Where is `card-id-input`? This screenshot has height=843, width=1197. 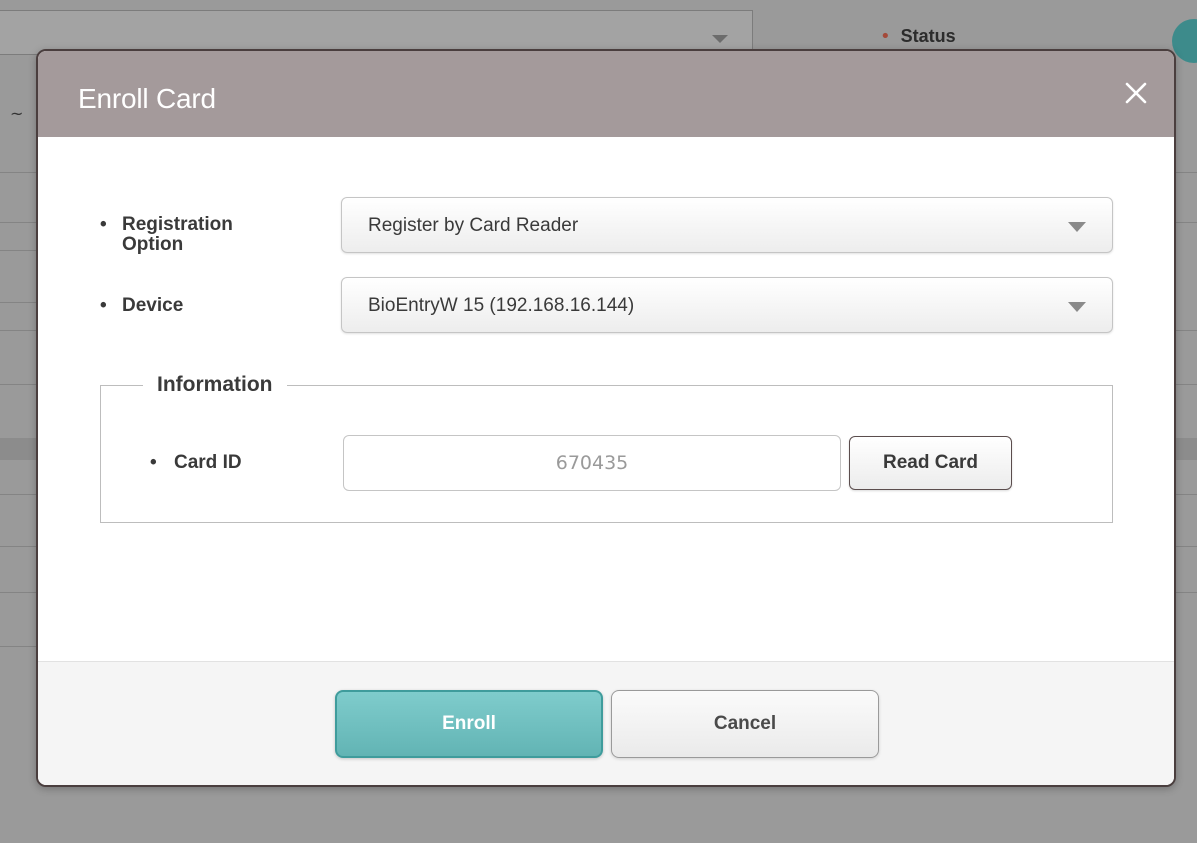 card-id-input is located at coordinates (592, 463).